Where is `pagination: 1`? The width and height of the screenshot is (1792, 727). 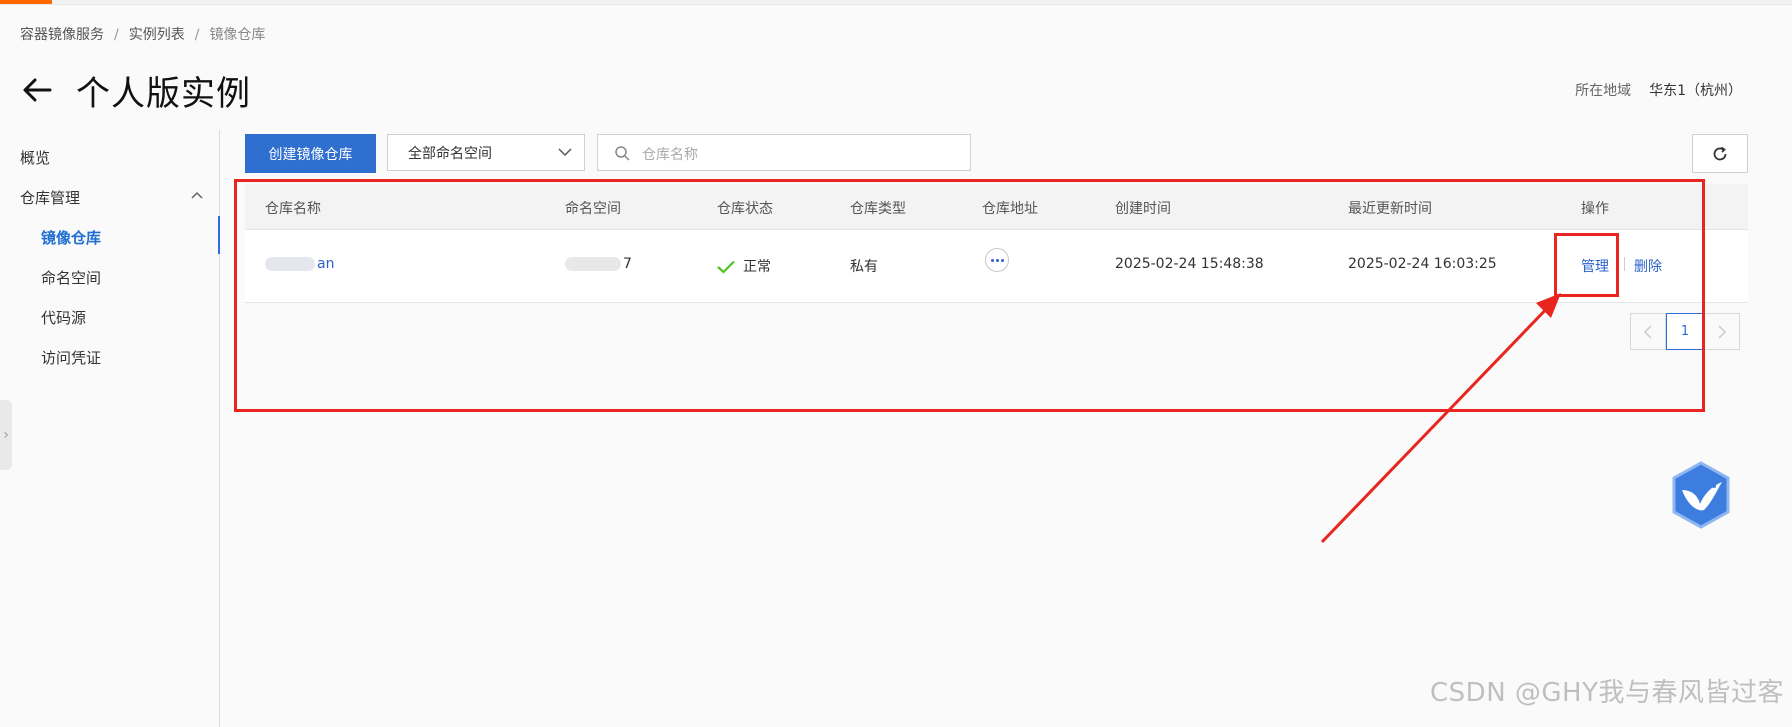
pagination: 1 is located at coordinates (1685, 331).